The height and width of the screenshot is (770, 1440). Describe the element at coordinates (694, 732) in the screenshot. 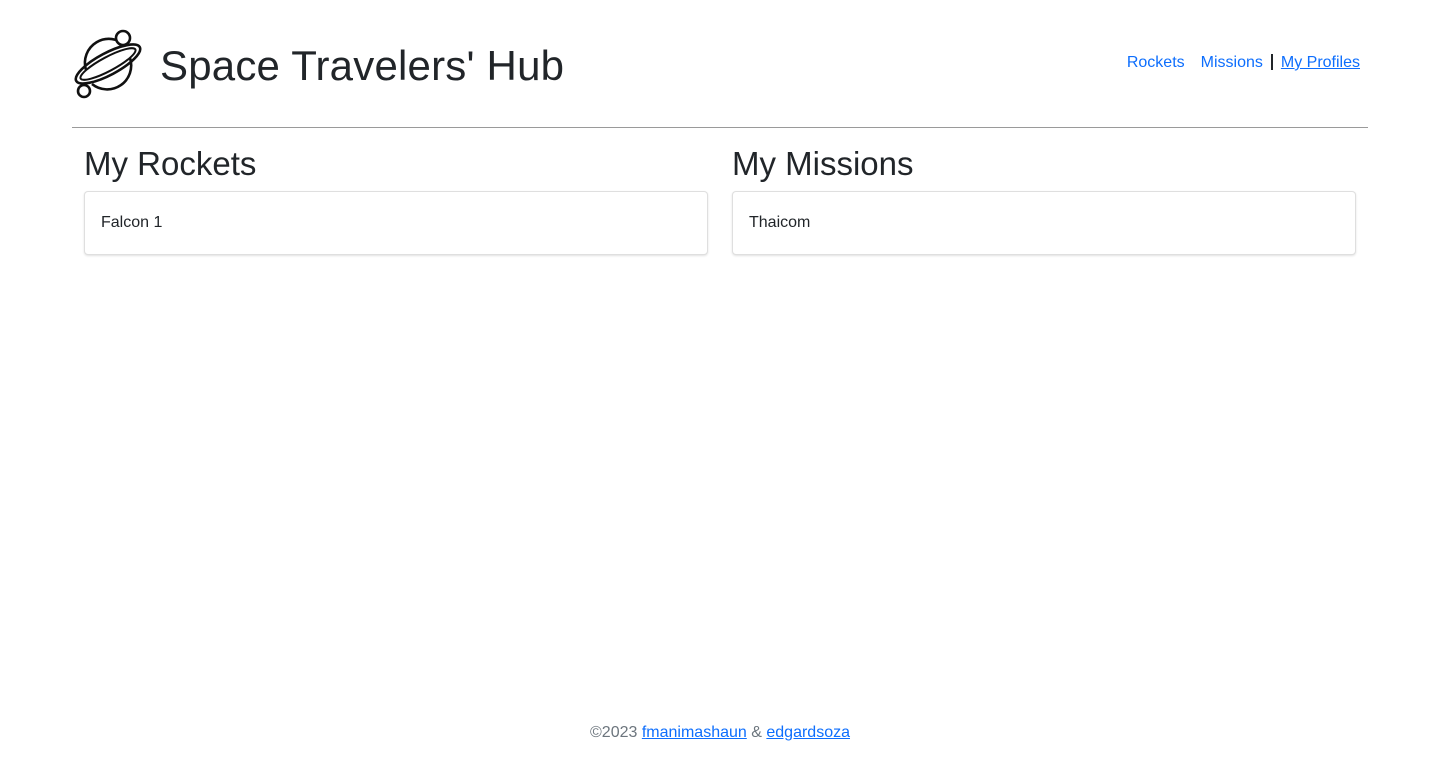

I see `author-link-fmanimashaun: fmanimashaun` at that location.